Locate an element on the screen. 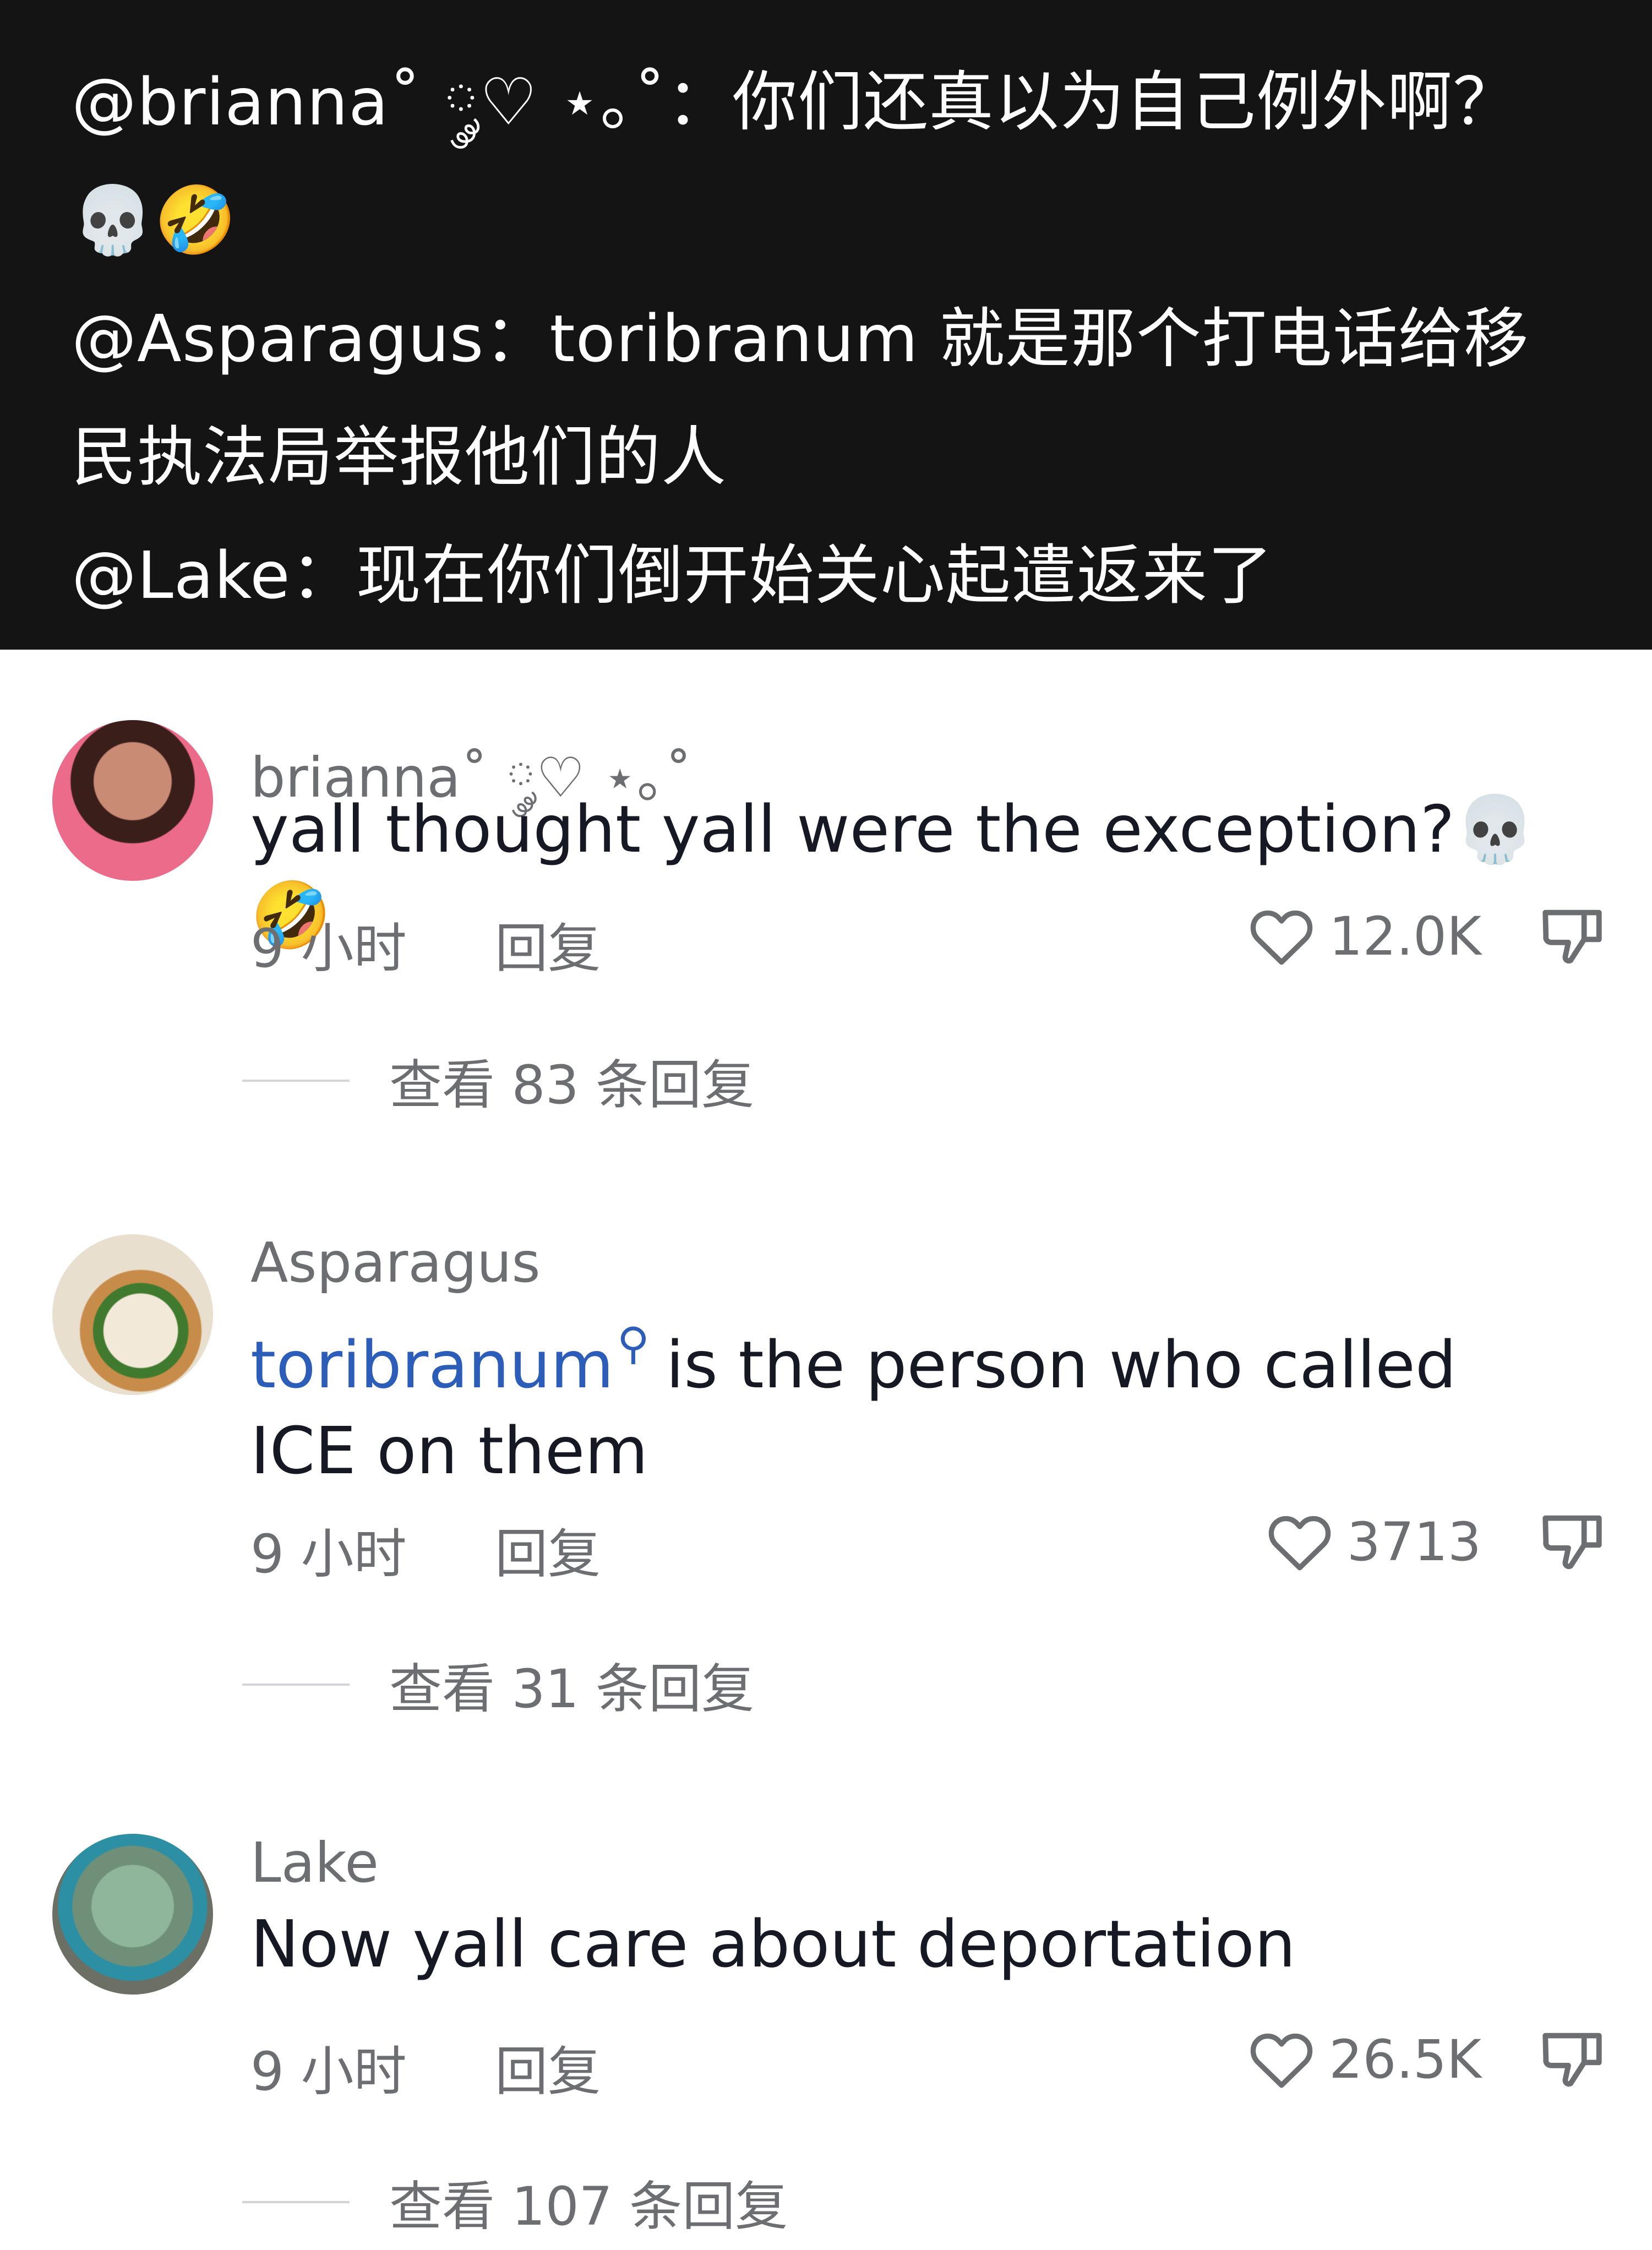 This screenshot has height=2250, width=1652. caption-emoji-line: 💀🤣 is located at coordinates (154, 220).